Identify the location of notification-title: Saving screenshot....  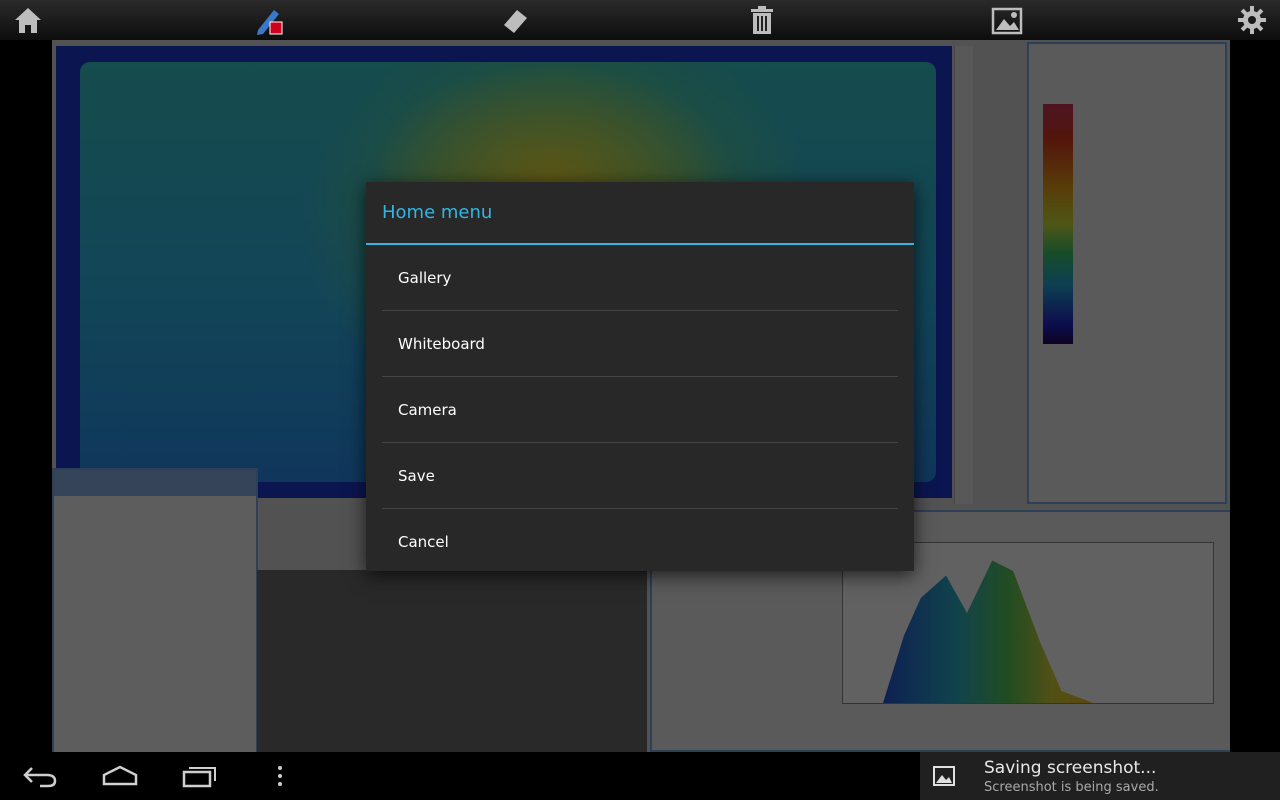
(1070, 768).